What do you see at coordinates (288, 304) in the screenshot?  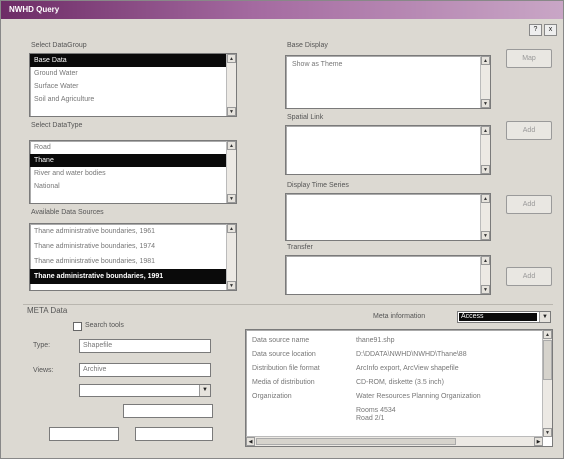 I see `divider` at bounding box center [288, 304].